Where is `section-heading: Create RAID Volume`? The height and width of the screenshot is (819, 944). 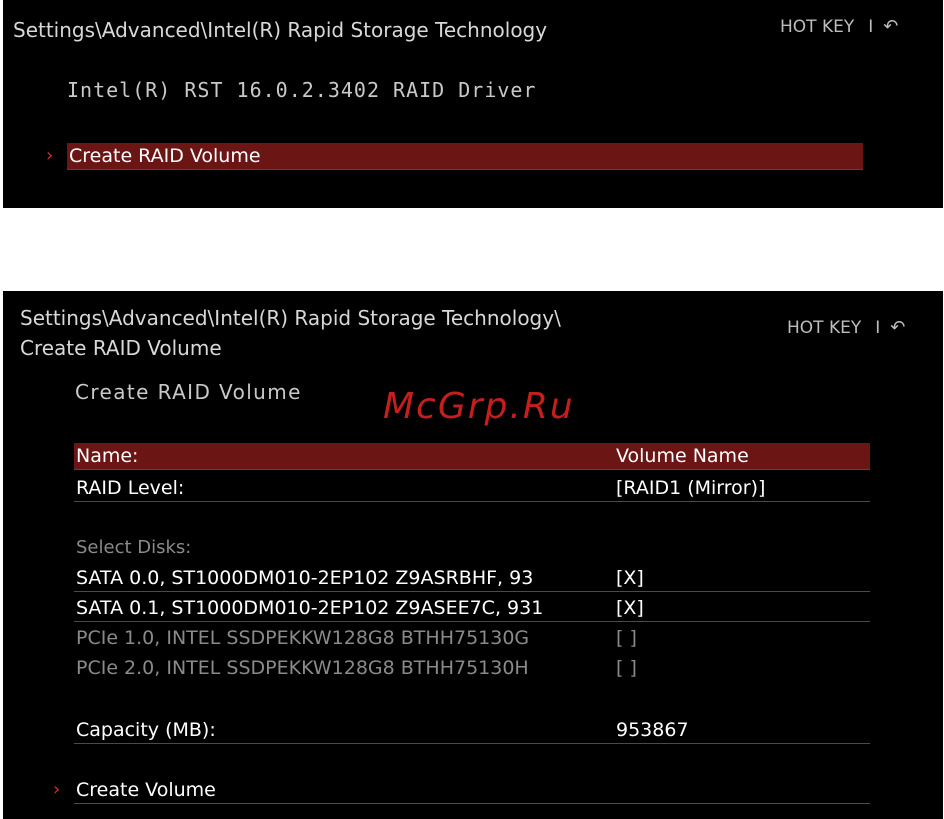
section-heading: Create RAID Volume is located at coordinates (188, 392).